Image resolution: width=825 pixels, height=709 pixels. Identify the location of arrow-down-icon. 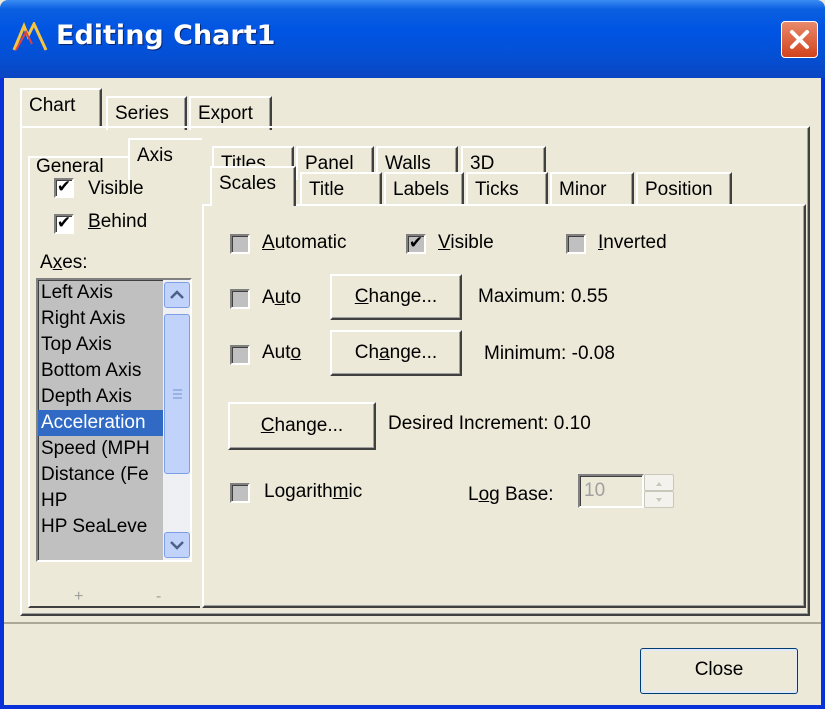
(659, 500).